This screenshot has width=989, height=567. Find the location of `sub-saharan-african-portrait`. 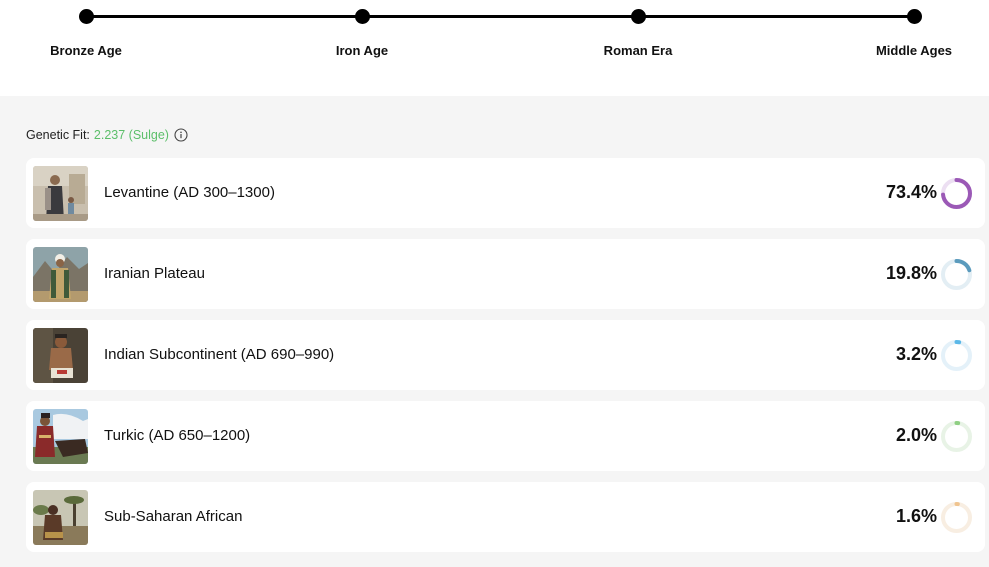

sub-saharan-african-portrait is located at coordinates (60, 517).